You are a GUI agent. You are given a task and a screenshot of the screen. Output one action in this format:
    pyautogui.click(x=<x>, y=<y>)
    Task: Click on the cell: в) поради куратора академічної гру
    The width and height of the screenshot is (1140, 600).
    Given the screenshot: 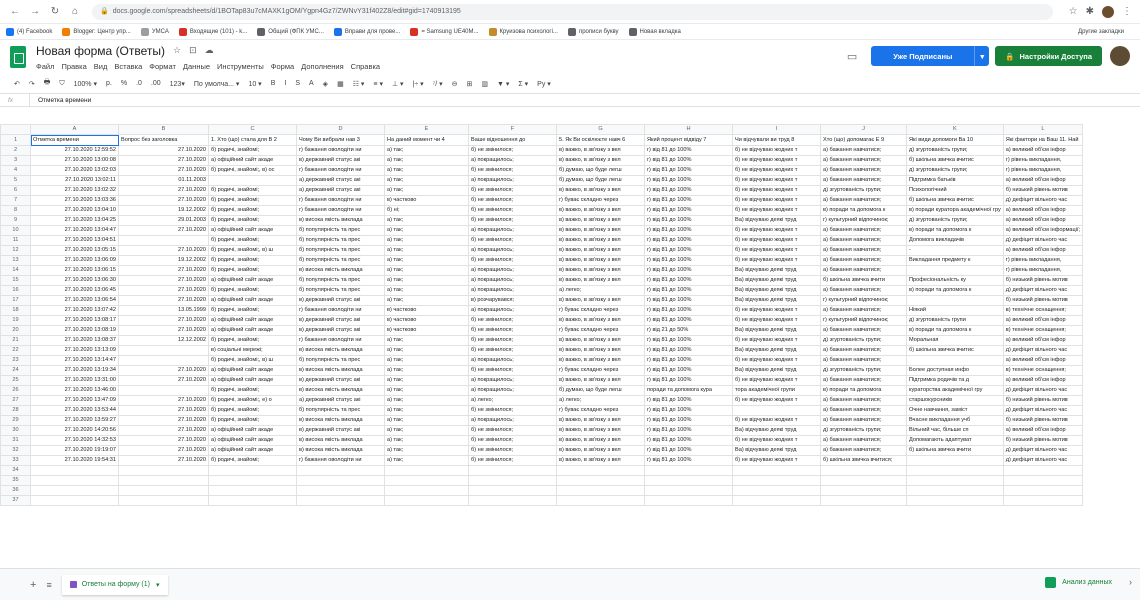 What is the action you would take?
    pyautogui.click(x=955, y=210)
    